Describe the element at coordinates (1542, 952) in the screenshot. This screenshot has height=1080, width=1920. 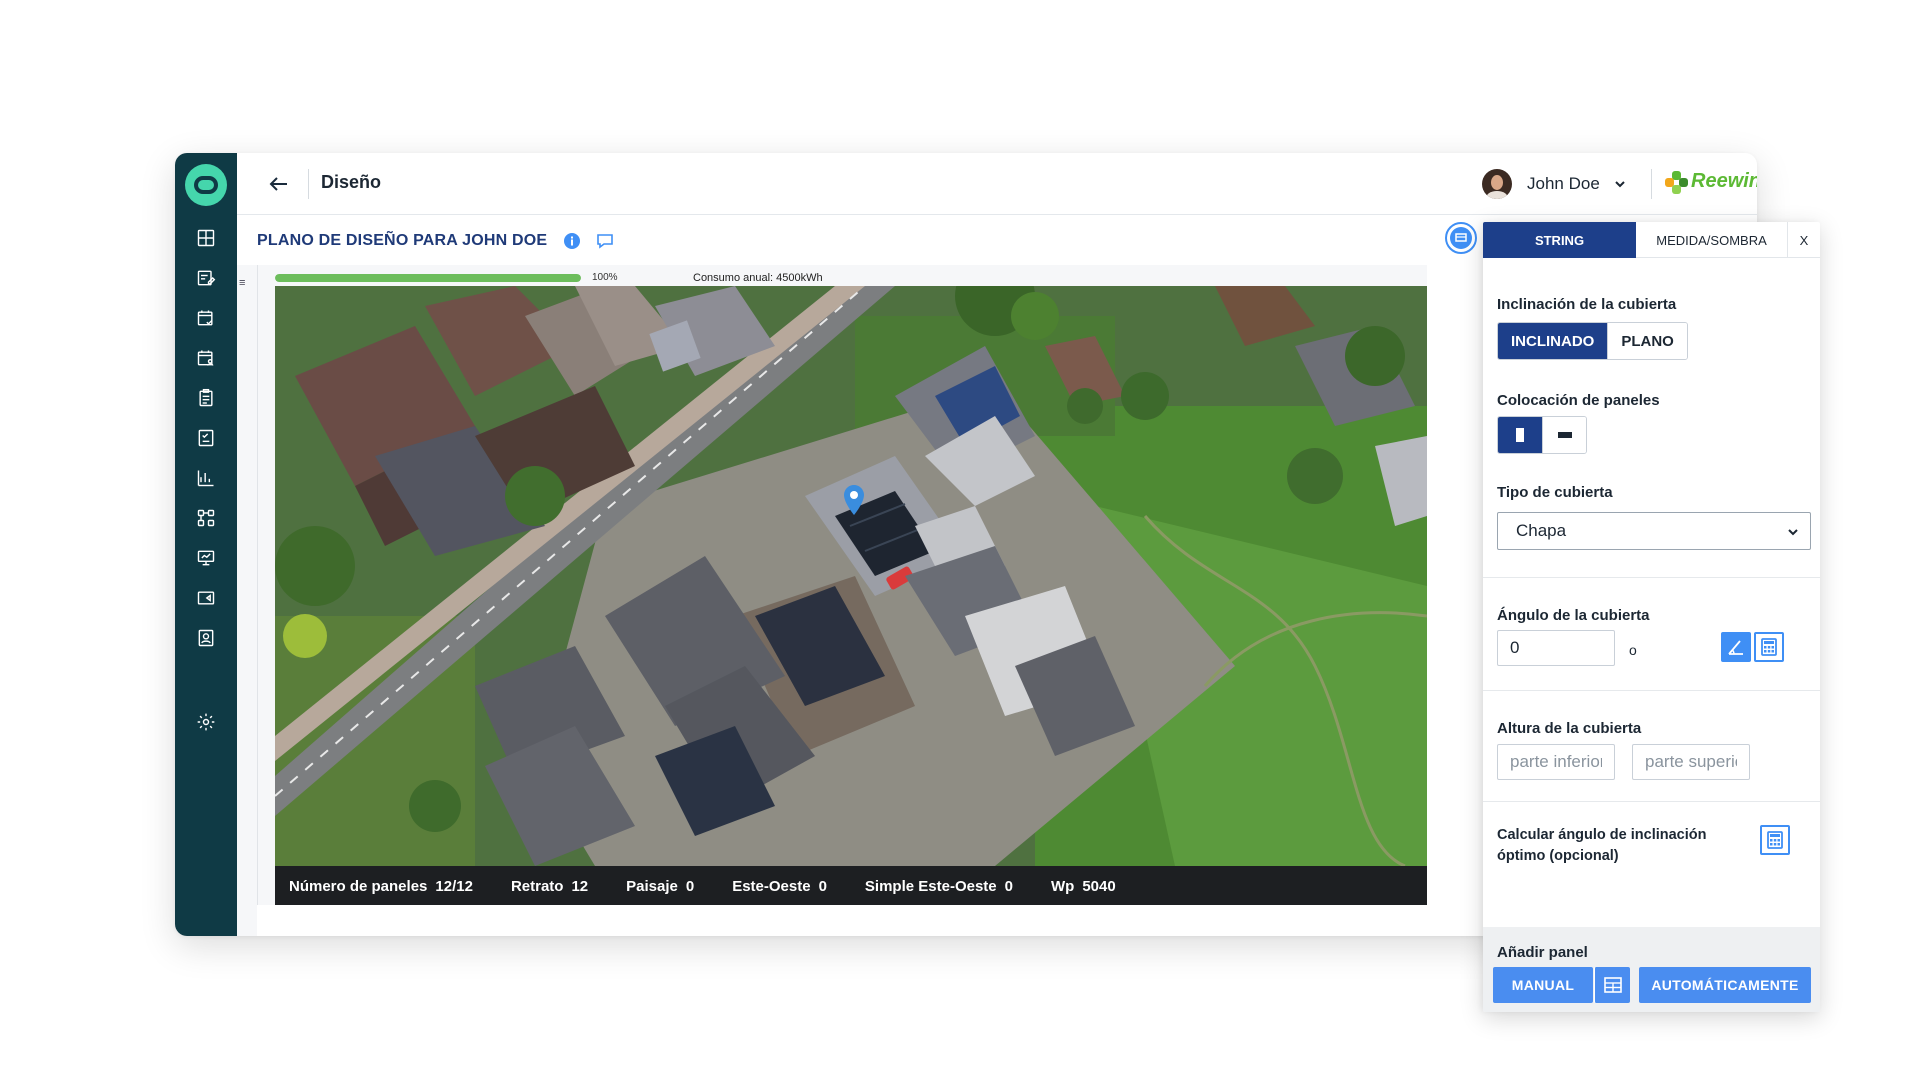
I see `add-panel-label: Añadir panel` at that location.